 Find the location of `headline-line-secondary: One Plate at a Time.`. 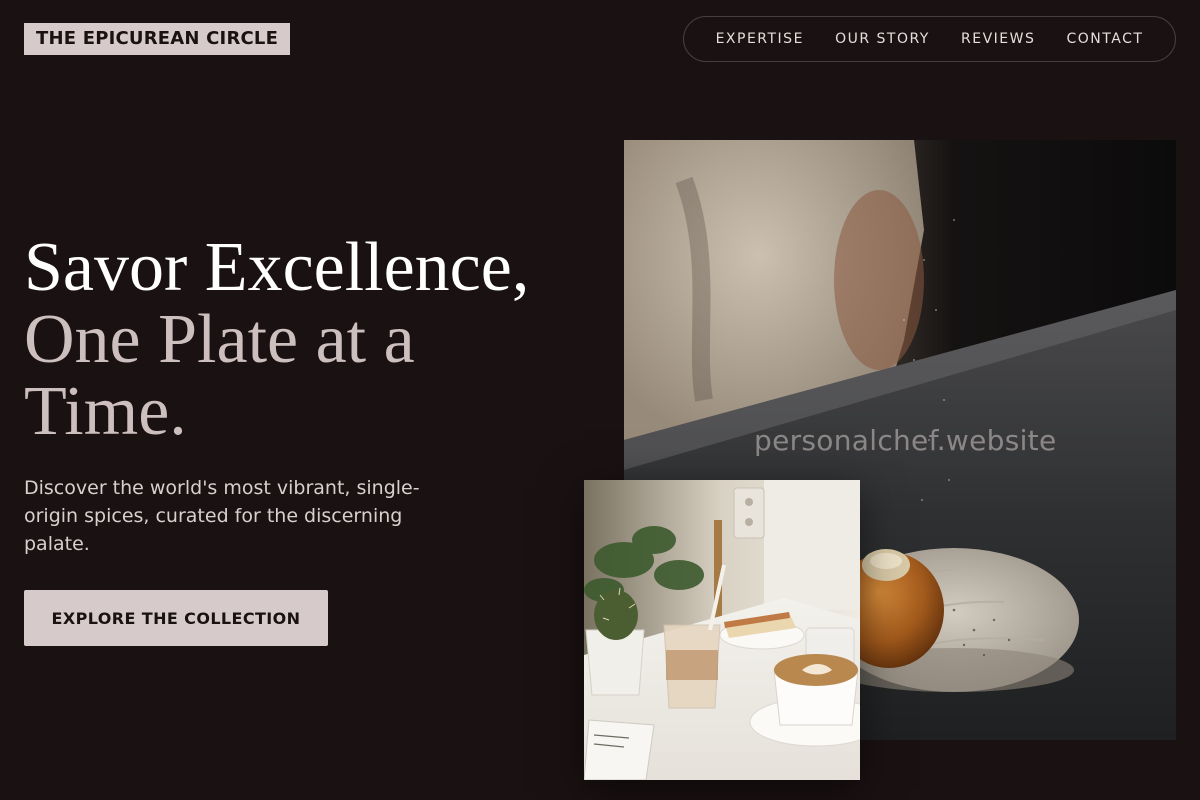

headline-line-secondary: One Plate at a Time. is located at coordinates (219, 375).